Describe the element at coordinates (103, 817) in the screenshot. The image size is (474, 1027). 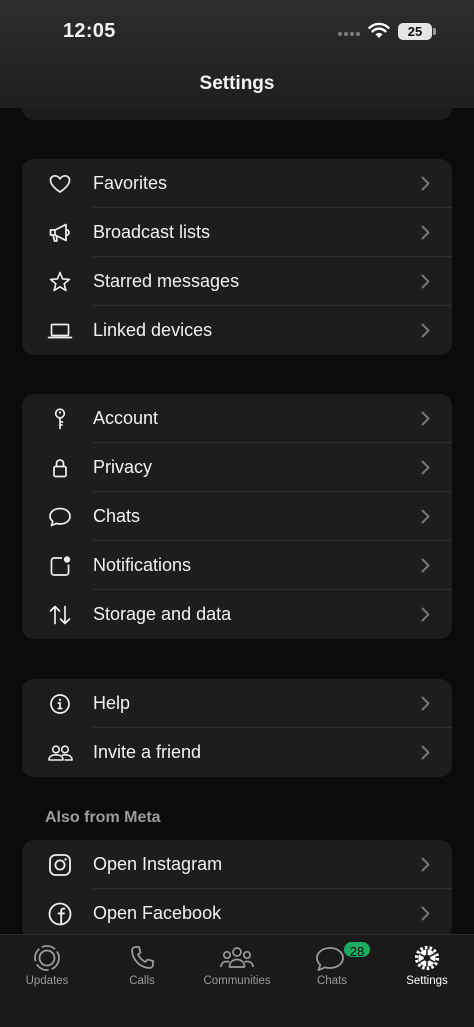
I see `section-title-also-from-meta: Also from Meta` at that location.